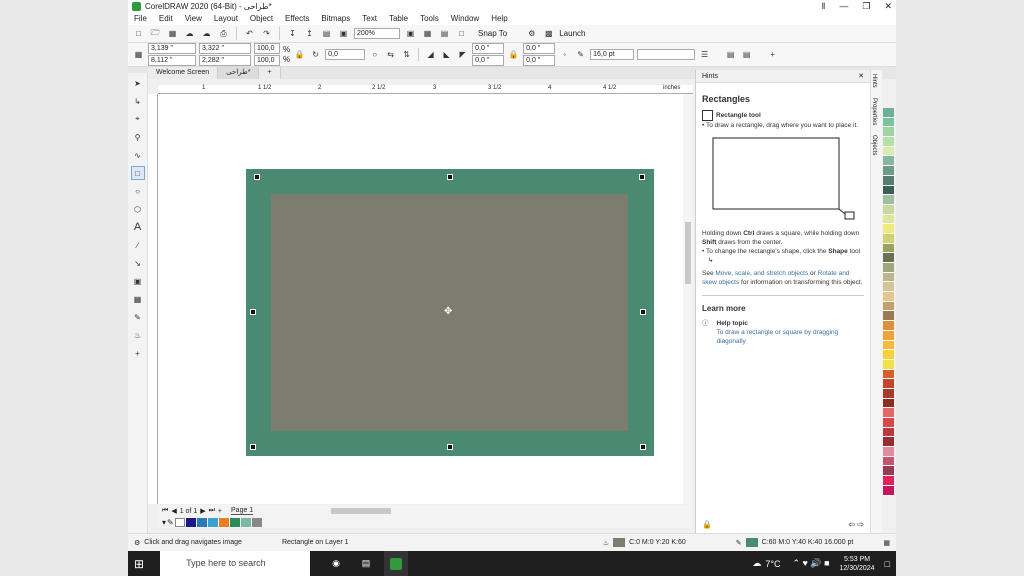  I want to click on launch-dropdown: Launch, so click(572, 33).